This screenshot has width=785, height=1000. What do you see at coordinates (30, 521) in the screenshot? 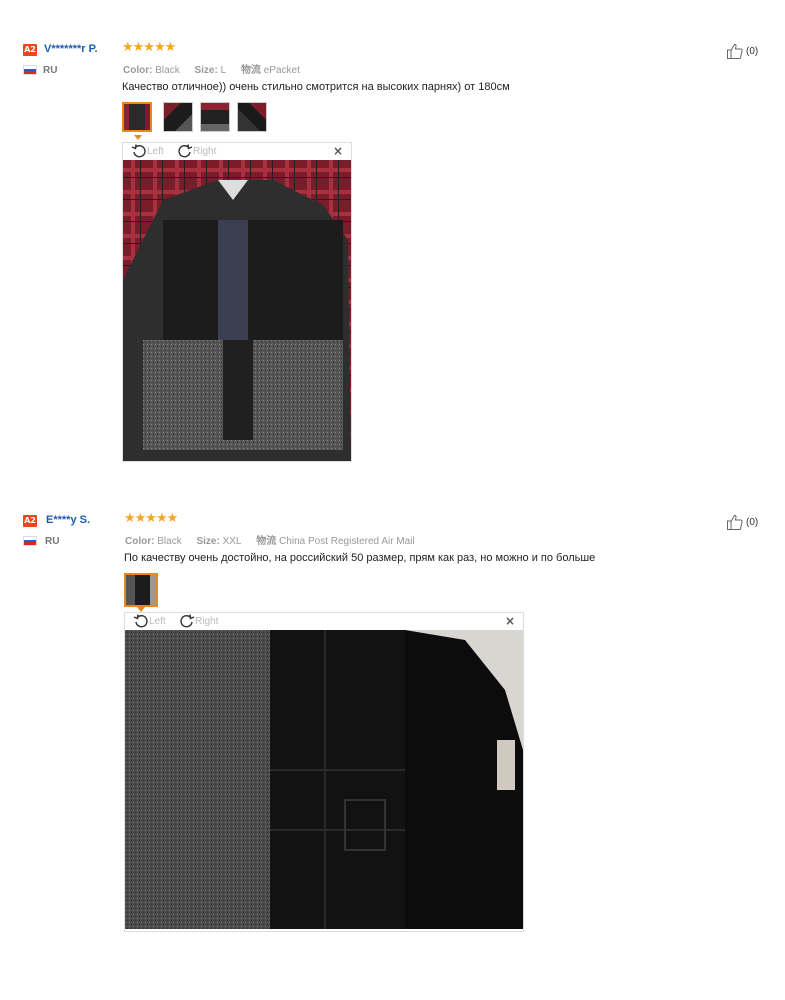
I see `buyer-level-badge: A2` at bounding box center [30, 521].